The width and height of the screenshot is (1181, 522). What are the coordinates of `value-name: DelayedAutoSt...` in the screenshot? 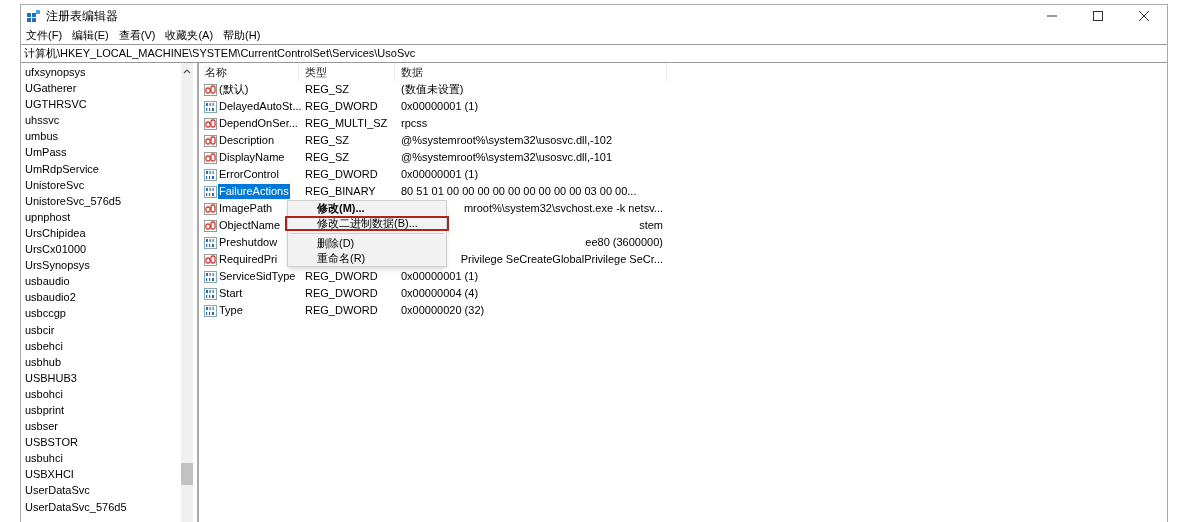 It's located at (260, 106).